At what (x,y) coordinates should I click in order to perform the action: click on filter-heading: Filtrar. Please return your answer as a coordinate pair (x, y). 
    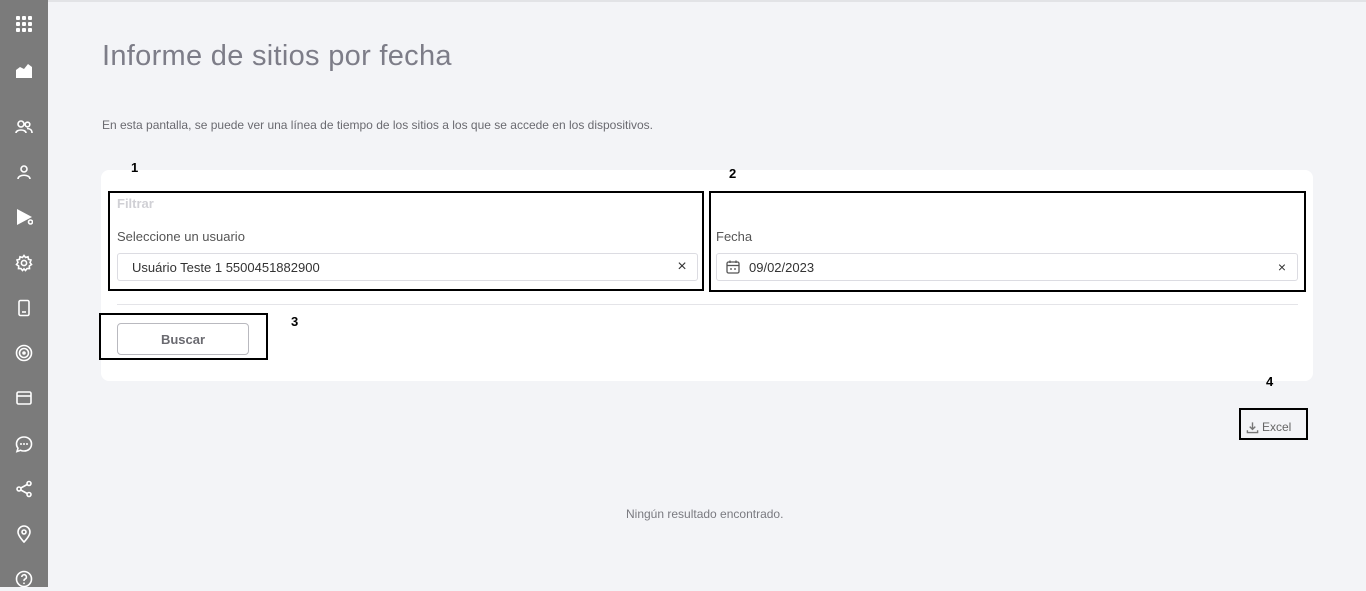
    Looking at the image, I should click on (135, 203).